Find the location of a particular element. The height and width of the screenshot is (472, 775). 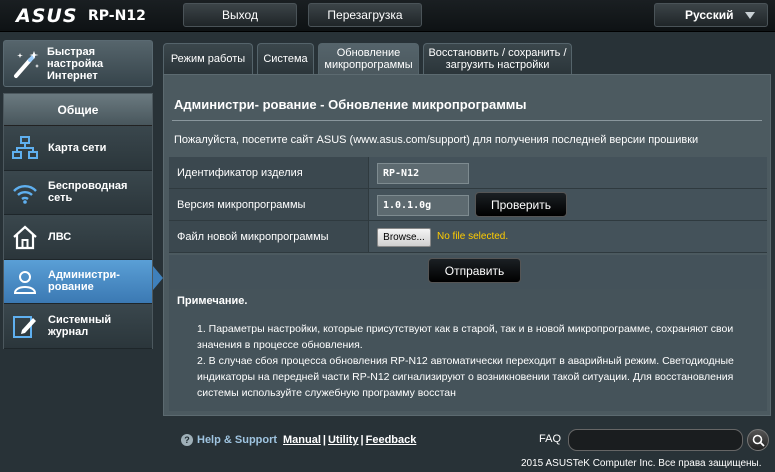

tab-firmware-upgrade: Обновление микропрограммы is located at coordinates (368, 58).